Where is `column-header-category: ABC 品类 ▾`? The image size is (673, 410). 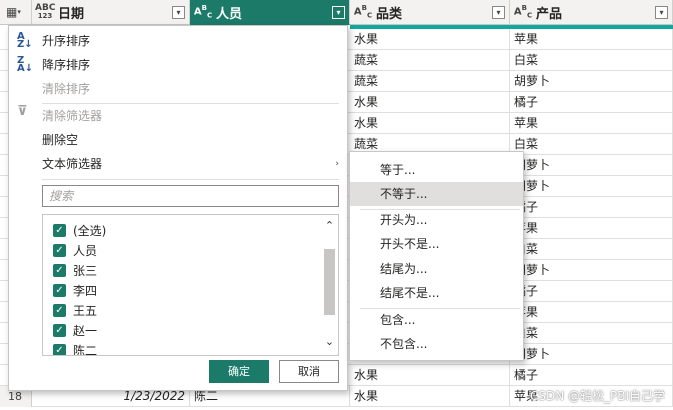
column-header-category: ABC 品类 ▾ is located at coordinates (430, 12).